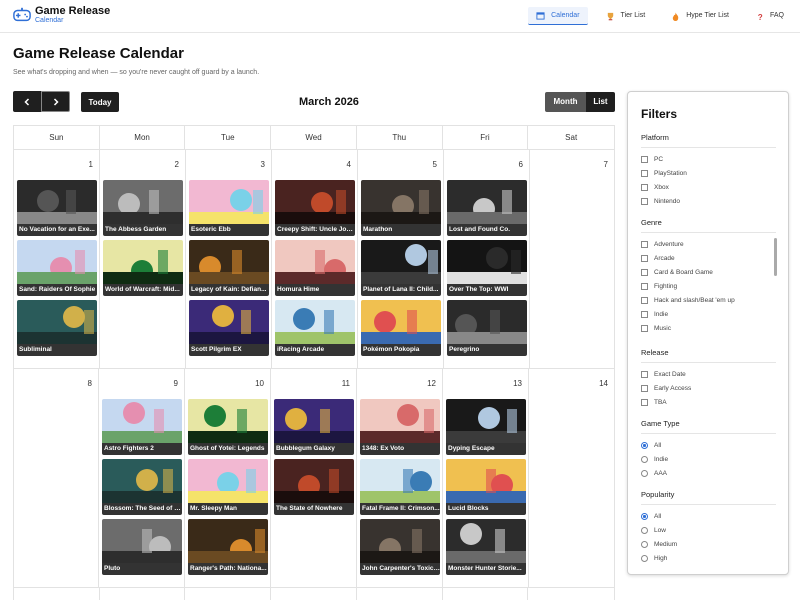  What do you see at coordinates (664, 258) in the screenshot?
I see `filter-option-label: Arcade` at bounding box center [664, 258].